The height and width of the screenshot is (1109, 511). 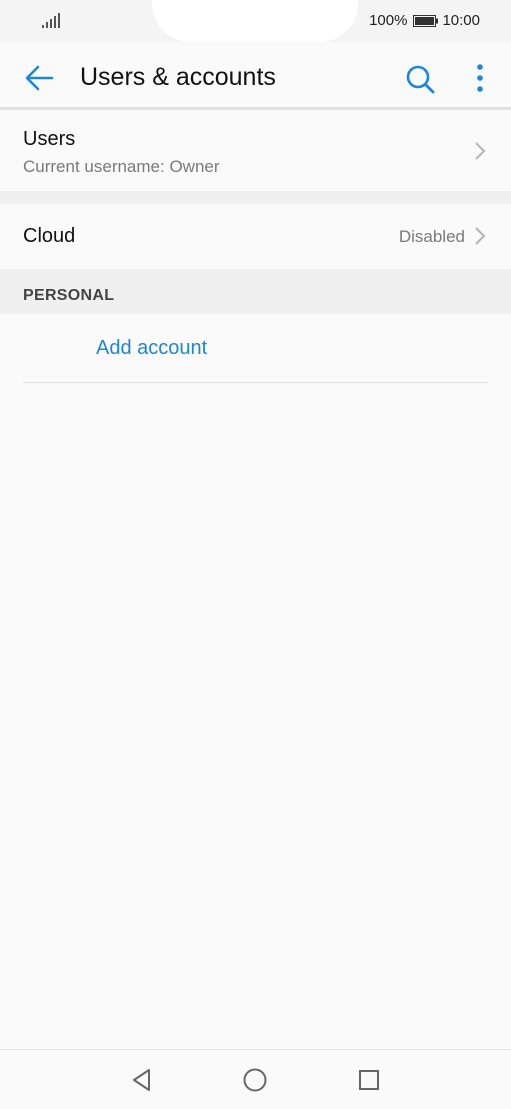 What do you see at coordinates (69, 295) in the screenshot?
I see `section-label: PERSONAL` at bounding box center [69, 295].